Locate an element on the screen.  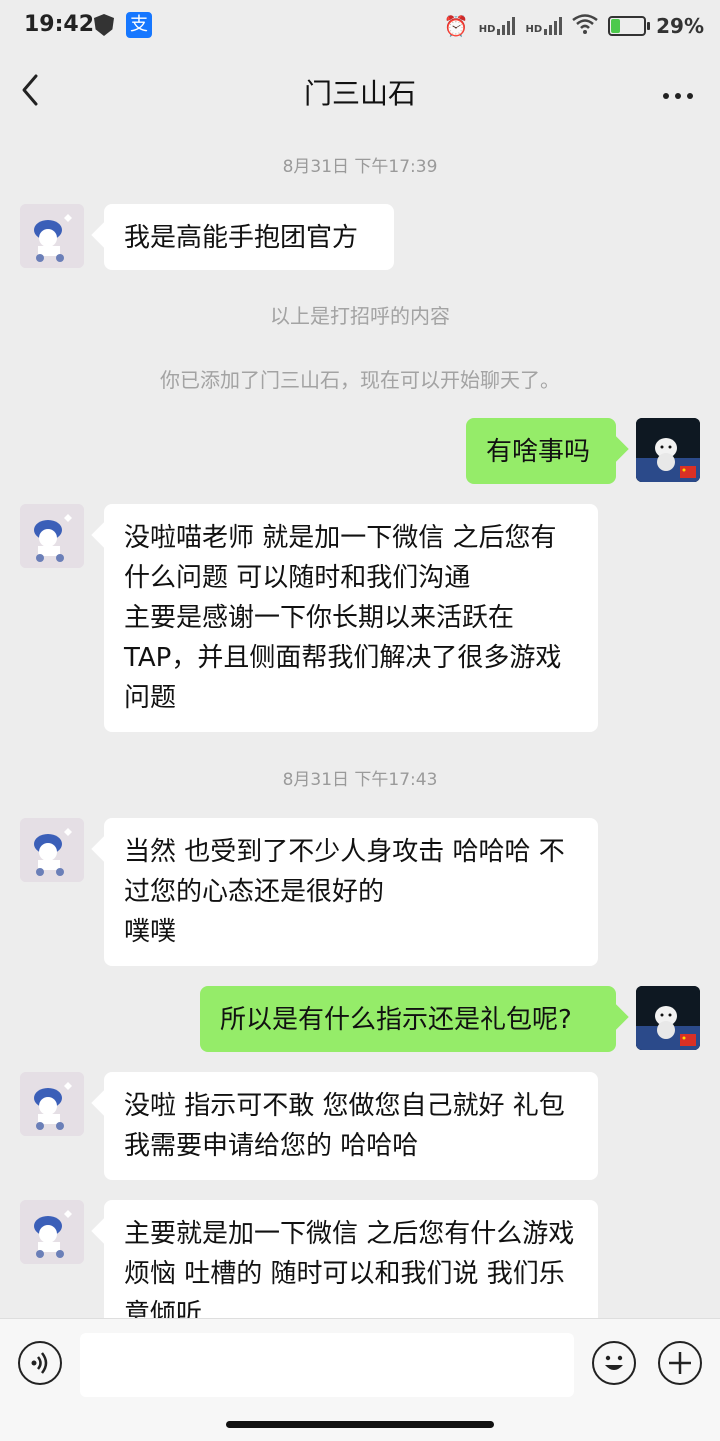
emoji-button is located at coordinates (614, 1363).